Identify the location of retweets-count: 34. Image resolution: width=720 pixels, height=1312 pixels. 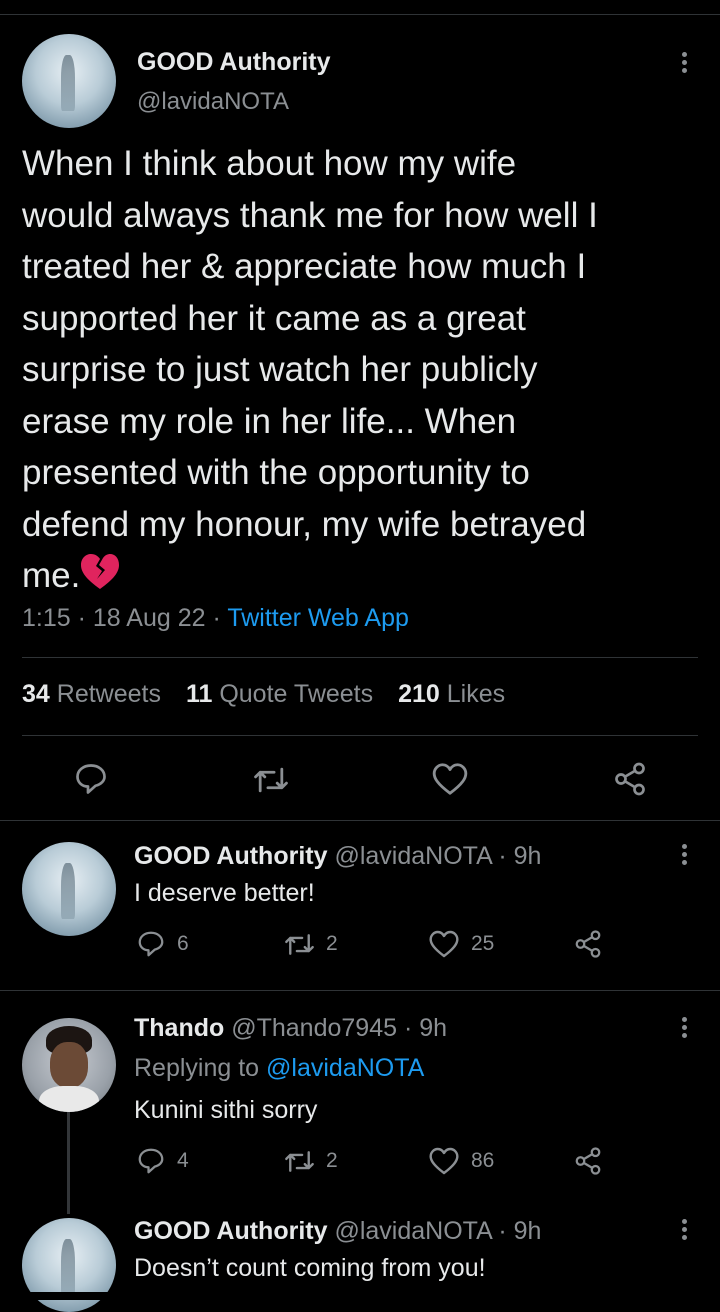
(36, 694).